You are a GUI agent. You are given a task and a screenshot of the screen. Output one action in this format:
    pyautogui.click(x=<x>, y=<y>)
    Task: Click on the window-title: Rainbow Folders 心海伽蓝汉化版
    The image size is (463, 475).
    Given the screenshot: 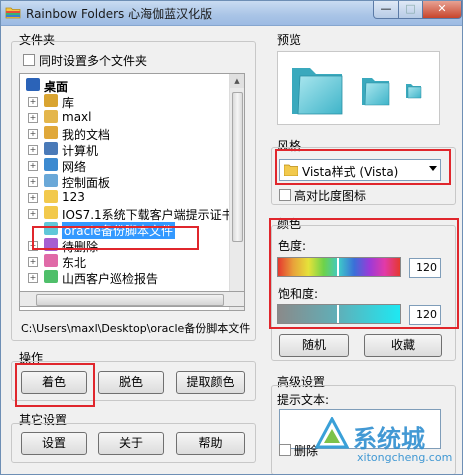 What is the action you would take?
    pyautogui.click(x=119, y=14)
    